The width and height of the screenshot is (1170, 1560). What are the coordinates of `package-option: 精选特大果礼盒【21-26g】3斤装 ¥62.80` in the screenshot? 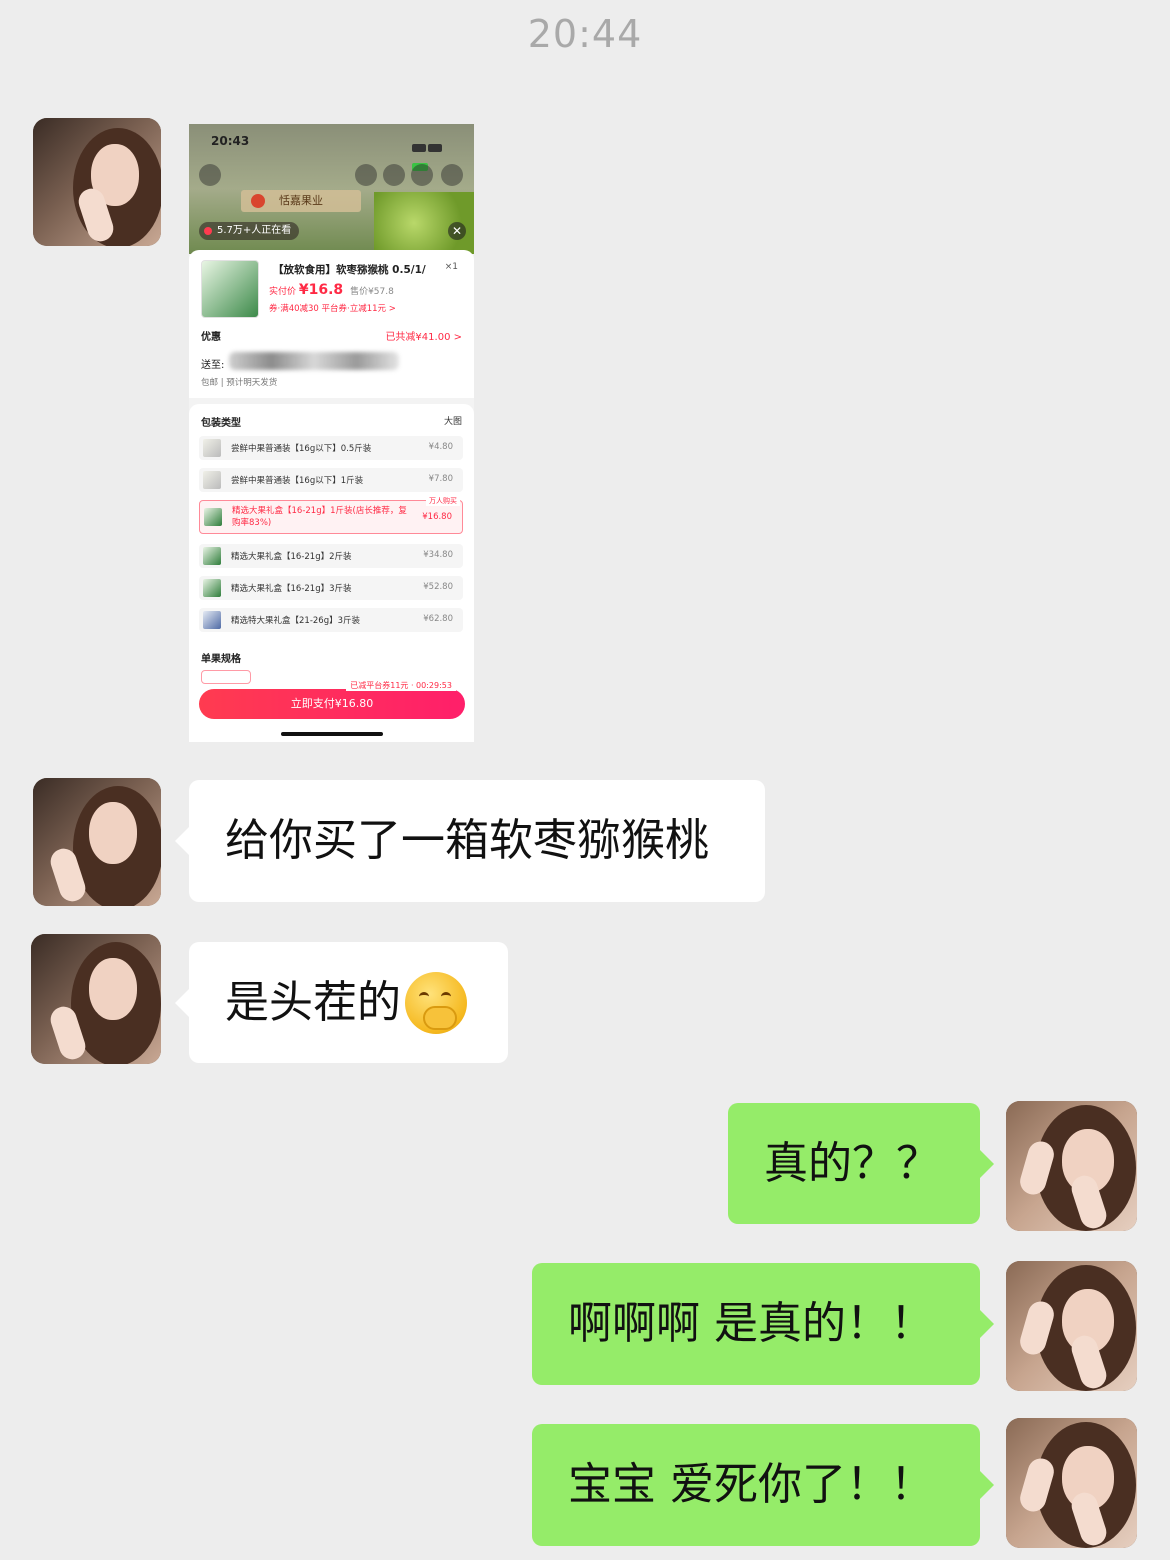 It's located at (331, 620).